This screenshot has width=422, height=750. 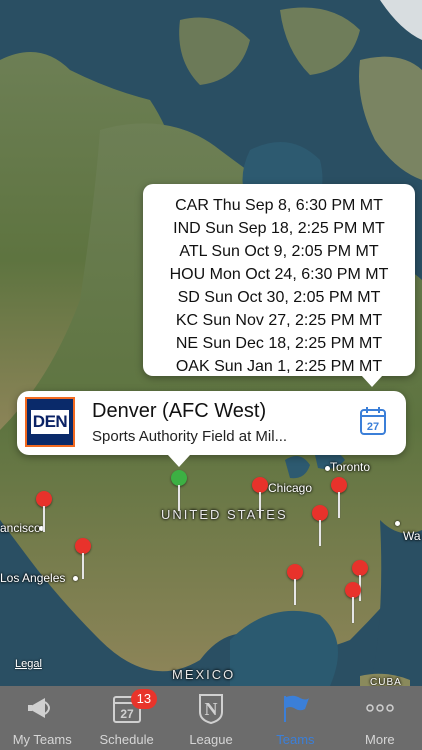 I want to click on tab-label: Teams, so click(x=295, y=739).